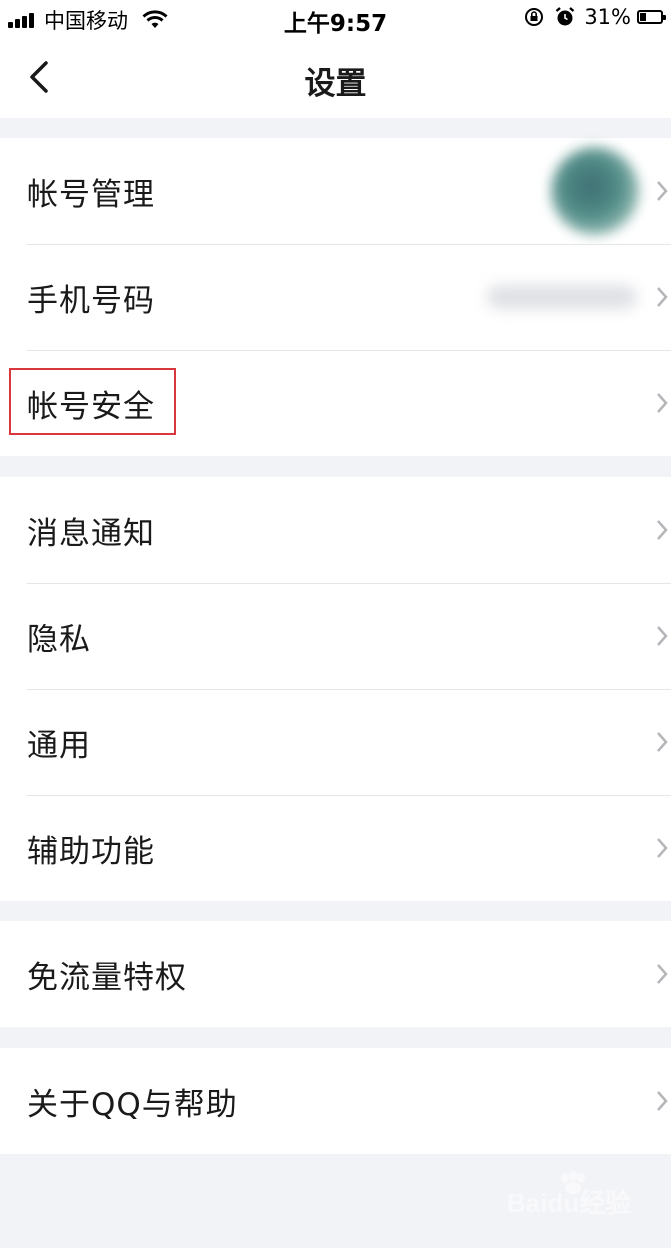  What do you see at coordinates (569, 1203) in the screenshot?
I see `watermark-text: Baidu经验` at bounding box center [569, 1203].